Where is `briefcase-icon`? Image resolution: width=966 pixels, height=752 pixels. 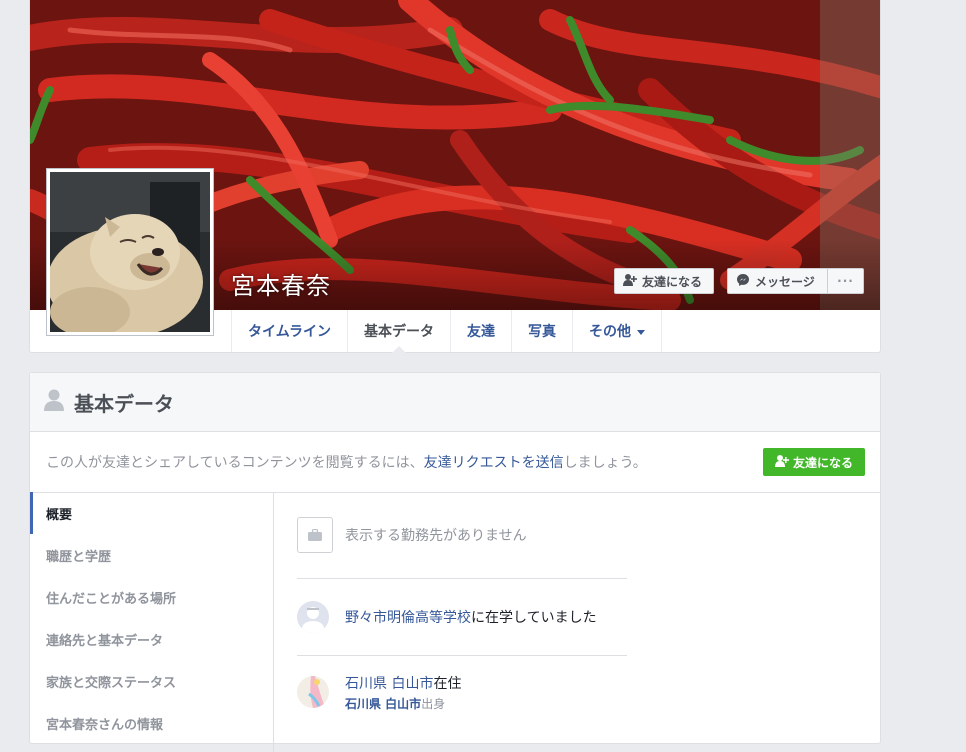 briefcase-icon is located at coordinates (315, 535).